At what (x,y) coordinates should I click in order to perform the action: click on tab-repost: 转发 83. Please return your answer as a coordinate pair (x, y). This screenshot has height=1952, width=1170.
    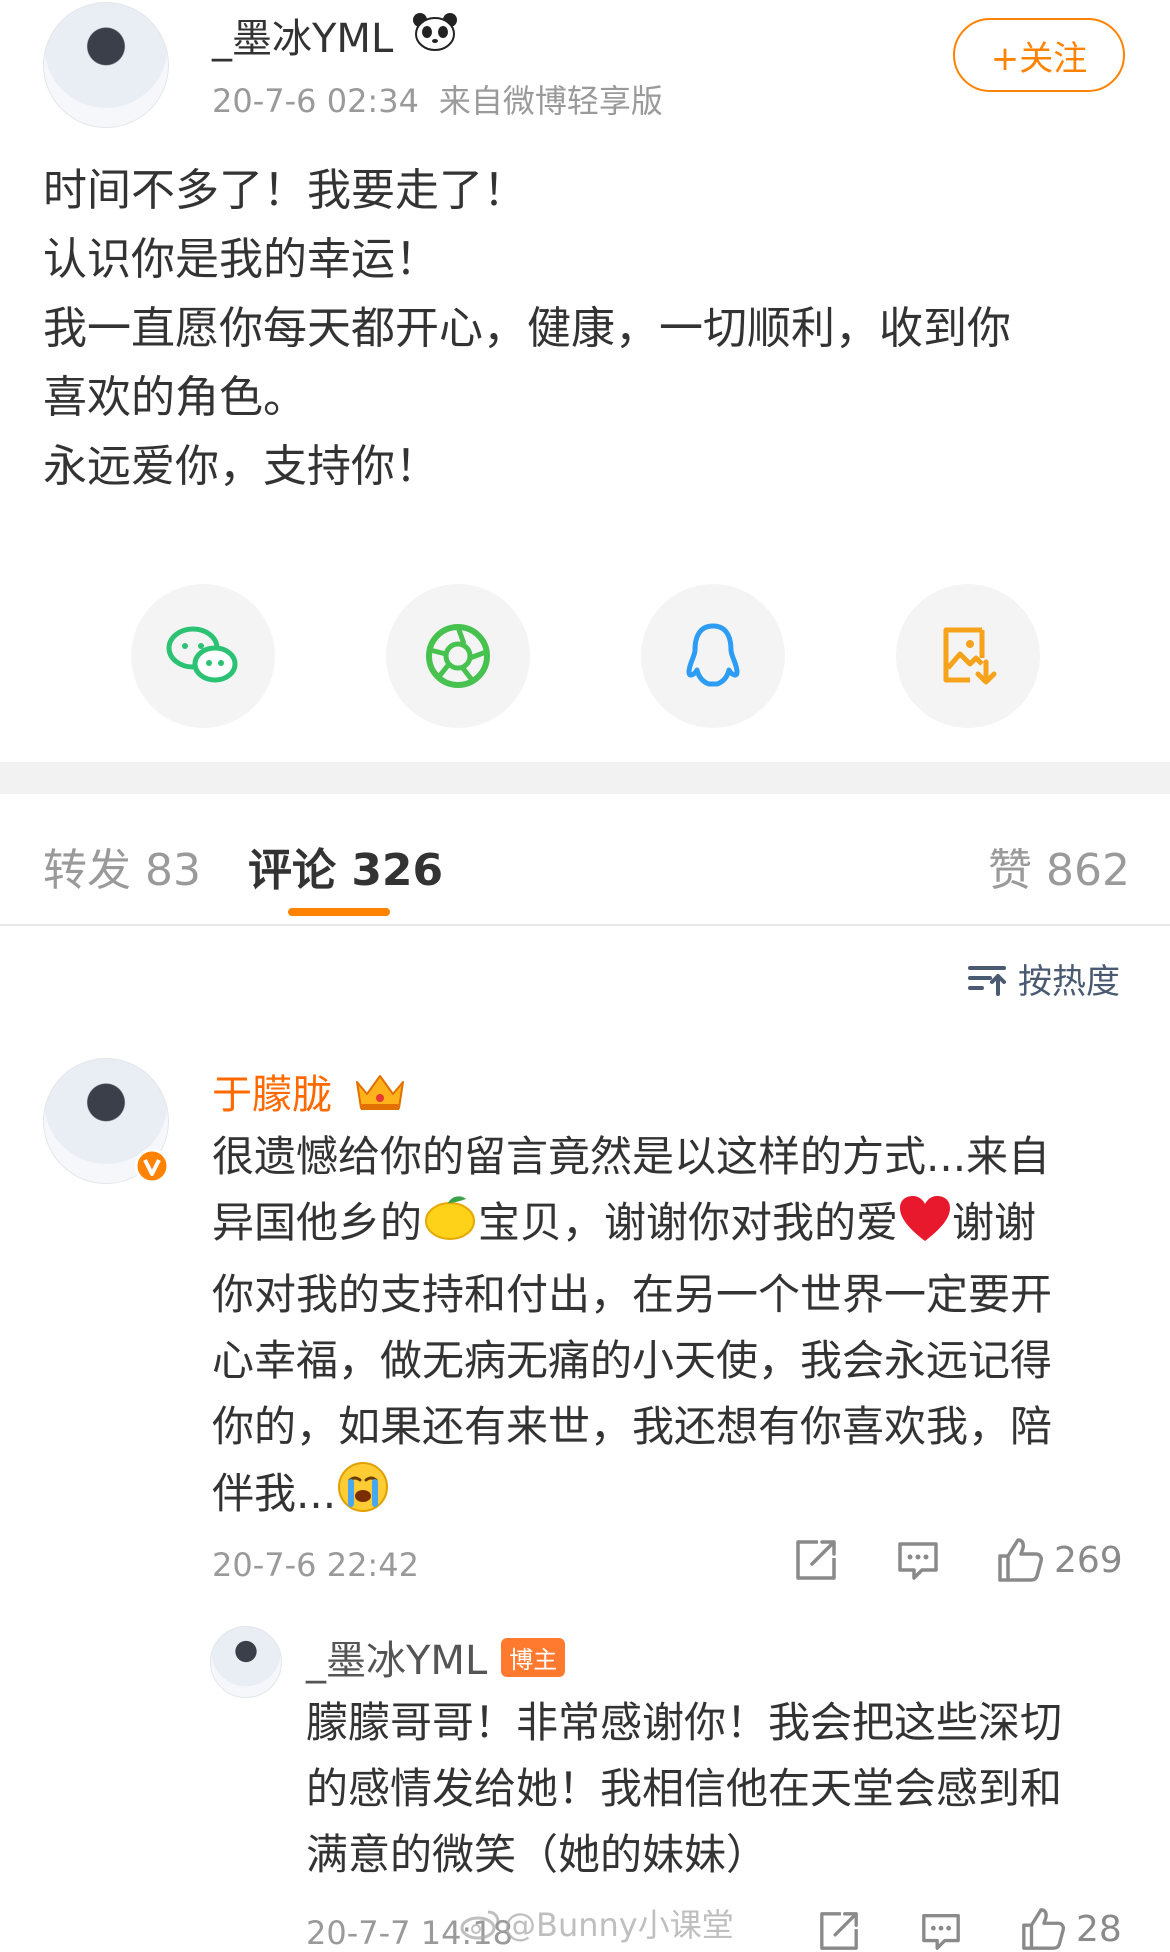
    Looking at the image, I should click on (122, 866).